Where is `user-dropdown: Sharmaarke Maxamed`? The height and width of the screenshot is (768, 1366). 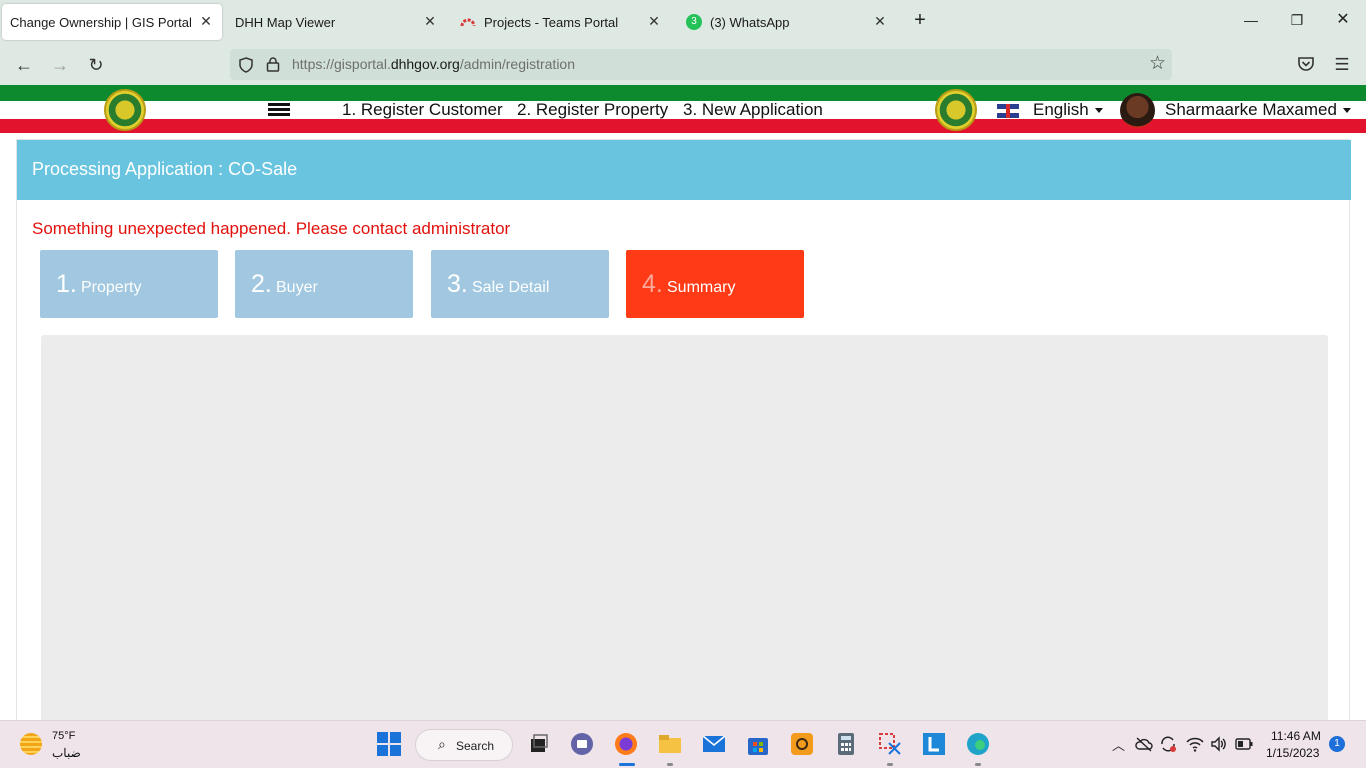
user-dropdown: Sharmaarke Maxamed is located at coordinates (1258, 110).